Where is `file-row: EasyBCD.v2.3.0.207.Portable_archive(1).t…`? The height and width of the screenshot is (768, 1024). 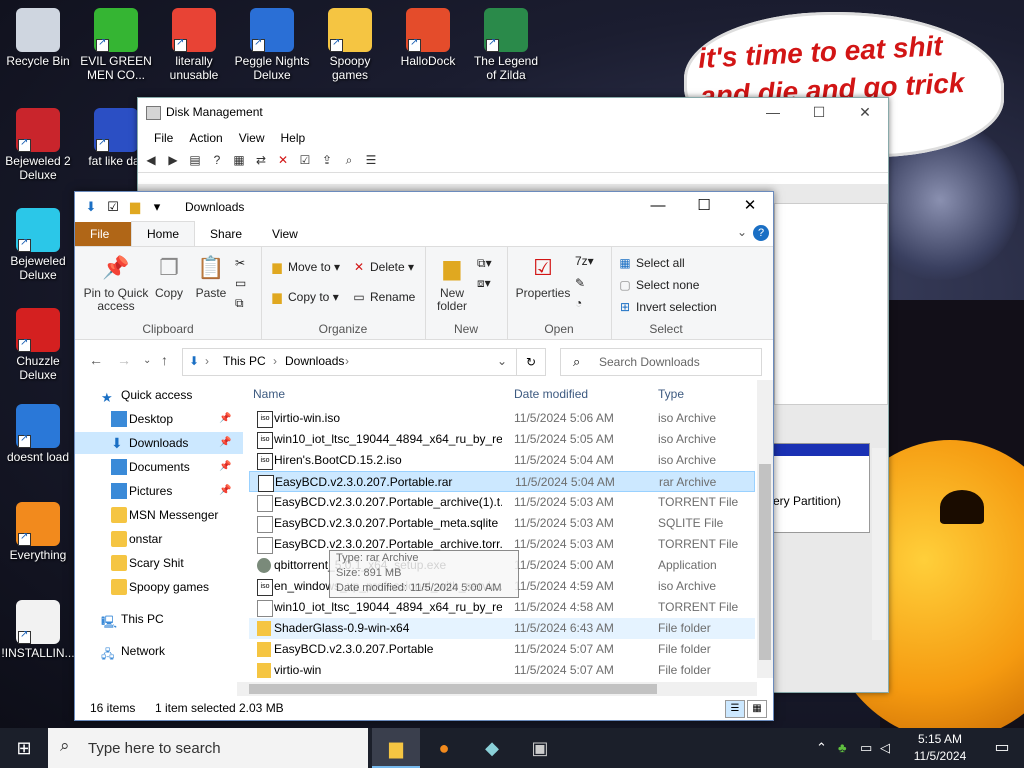
file-row: EasyBCD.v2.3.0.207.Portable_archive(1).t… is located at coordinates (502, 502).